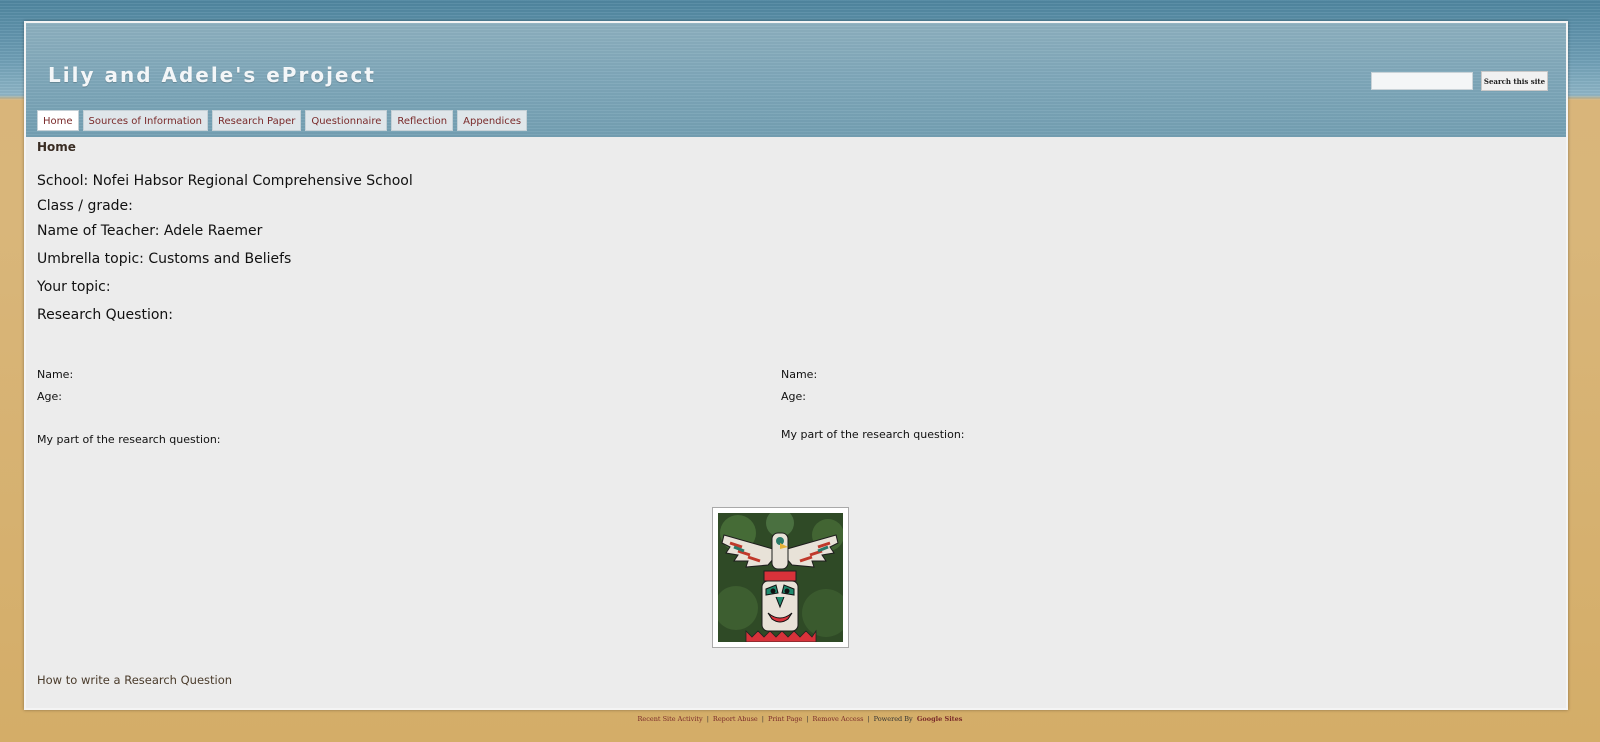 This screenshot has height=742, width=1600. What do you see at coordinates (893, 719) in the screenshot?
I see `powered-by-label: Powered By` at bounding box center [893, 719].